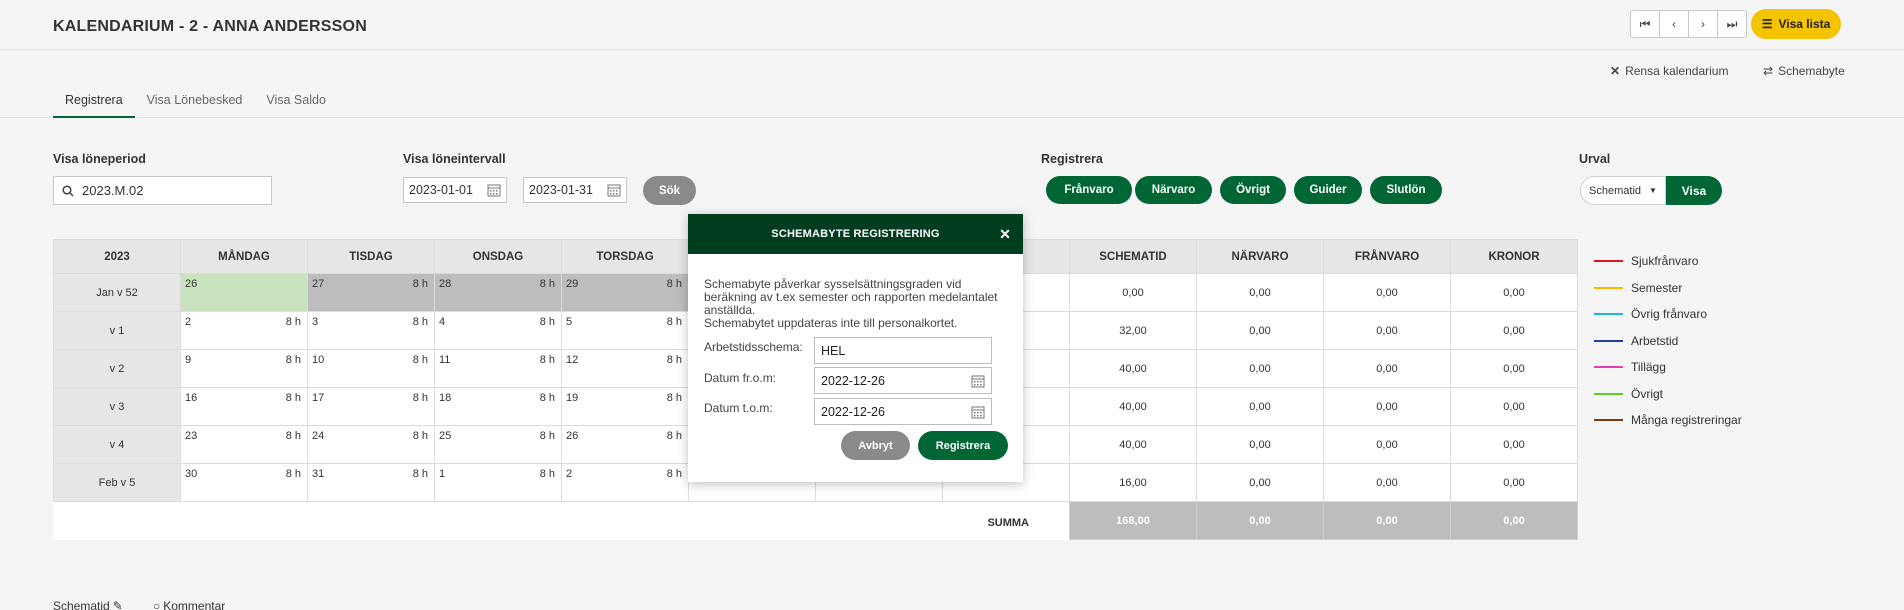 This screenshot has height=610, width=1904. I want to click on schemabyte-label: Schemabyte, so click(1811, 71).